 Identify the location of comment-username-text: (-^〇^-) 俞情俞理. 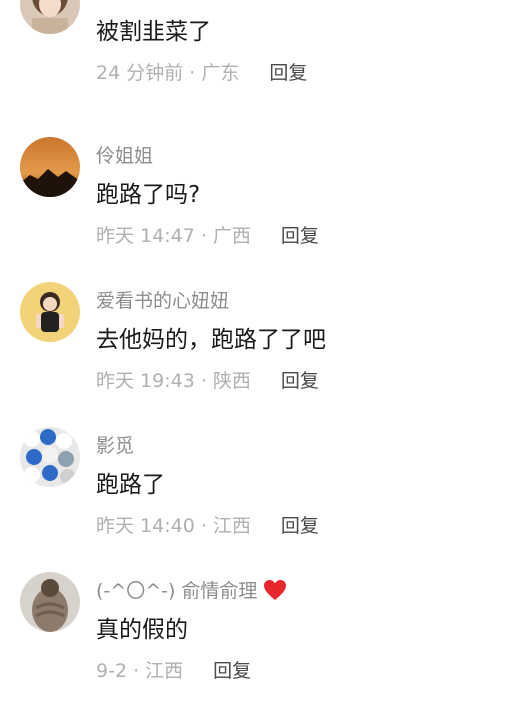
(177, 591).